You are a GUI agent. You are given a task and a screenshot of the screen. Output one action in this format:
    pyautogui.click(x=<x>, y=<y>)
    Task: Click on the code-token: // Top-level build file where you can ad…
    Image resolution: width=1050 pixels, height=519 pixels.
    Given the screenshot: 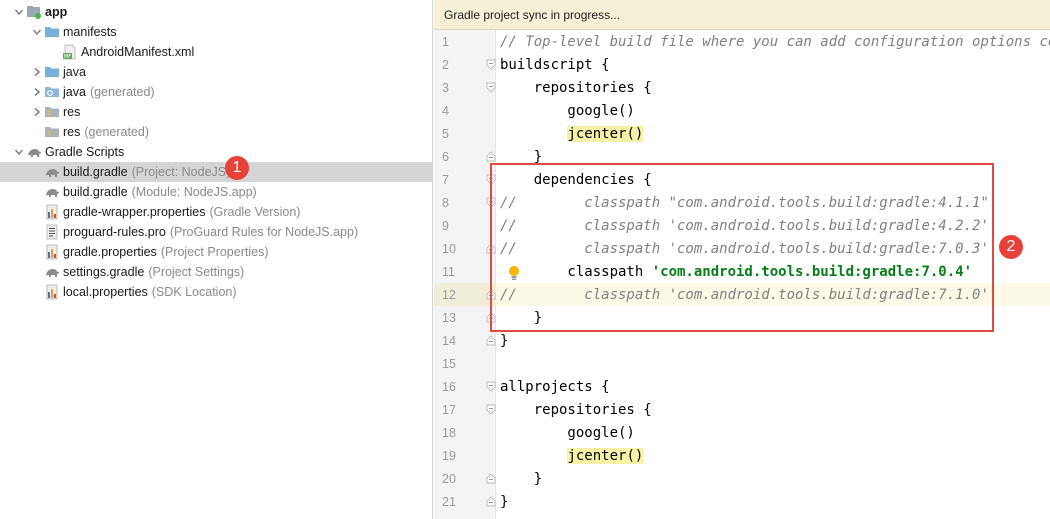 What is the action you would take?
    pyautogui.click(x=775, y=41)
    